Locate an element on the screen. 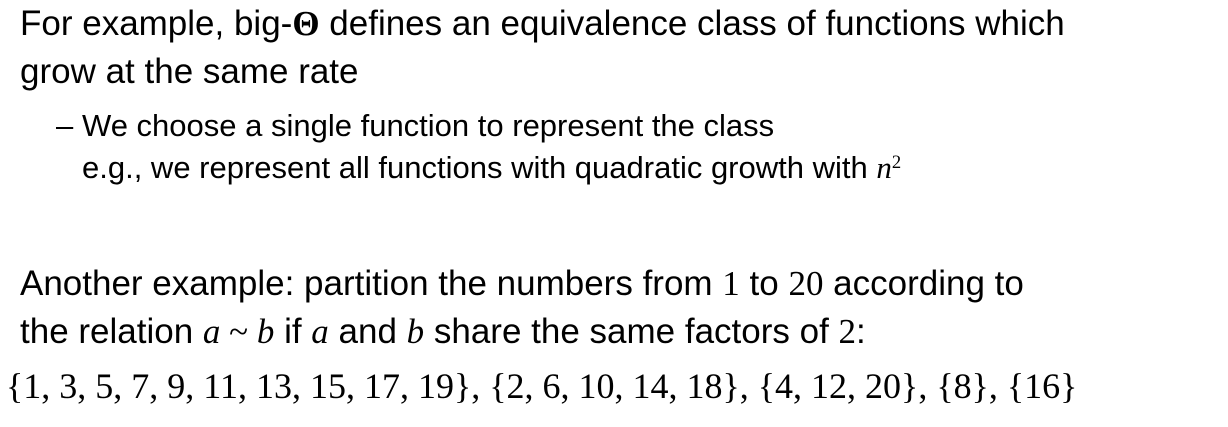 The image size is (1228, 427). p2-line1-text-after: according to is located at coordinates (923, 283).